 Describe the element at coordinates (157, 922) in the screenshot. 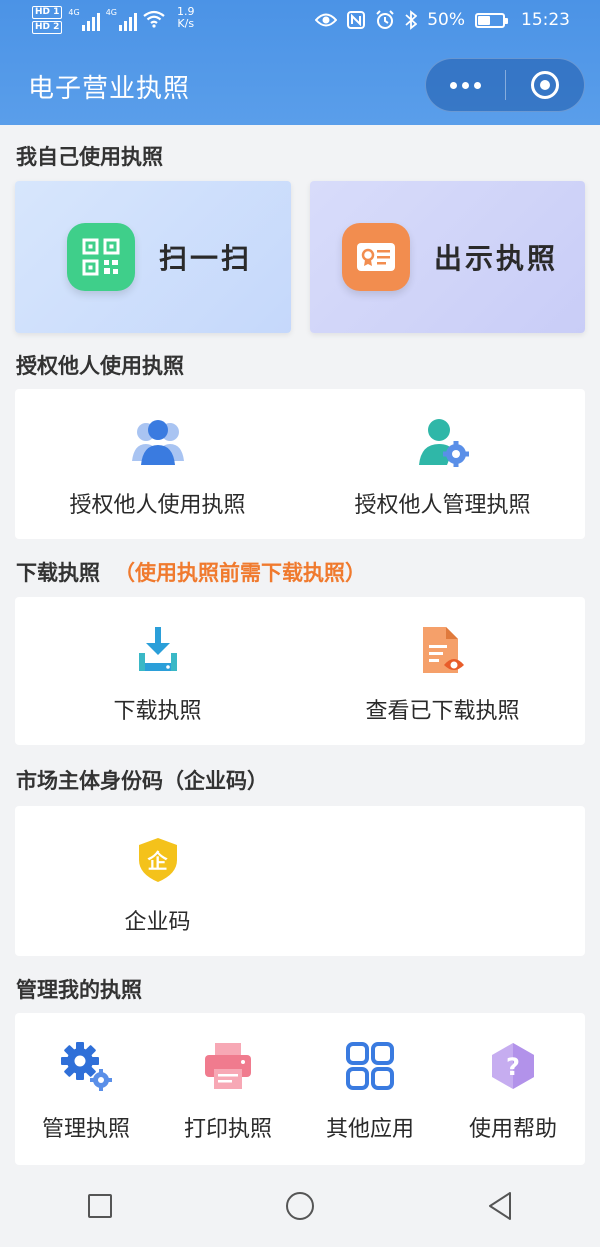

I see `enterprise-code-label: 企业码` at that location.